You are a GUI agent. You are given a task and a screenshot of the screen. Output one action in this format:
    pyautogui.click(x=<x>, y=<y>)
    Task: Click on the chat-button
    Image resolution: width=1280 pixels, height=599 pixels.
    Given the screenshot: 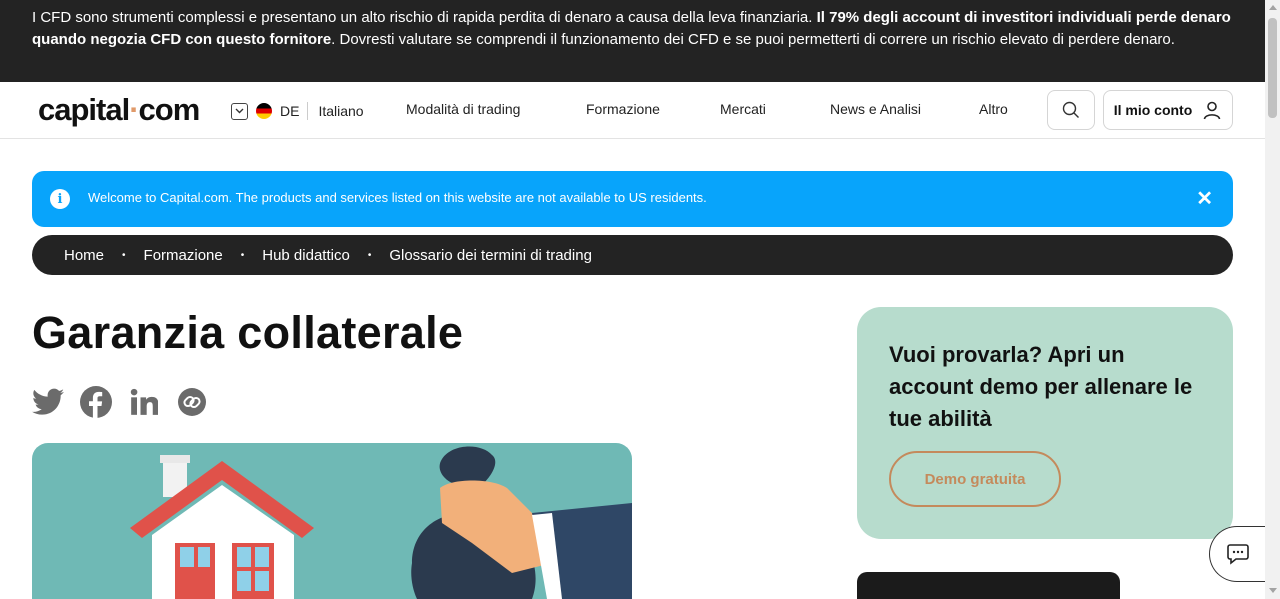 What is the action you would take?
    pyautogui.click(x=1237, y=554)
    